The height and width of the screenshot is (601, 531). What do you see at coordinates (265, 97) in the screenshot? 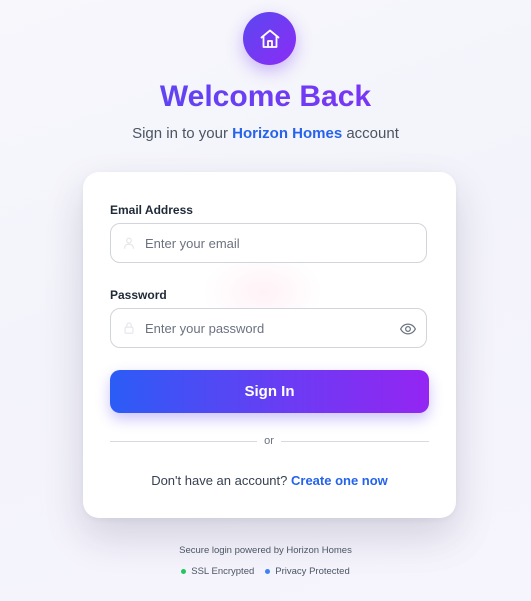
I see `page-title: Welcome Back` at bounding box center [265, 97].